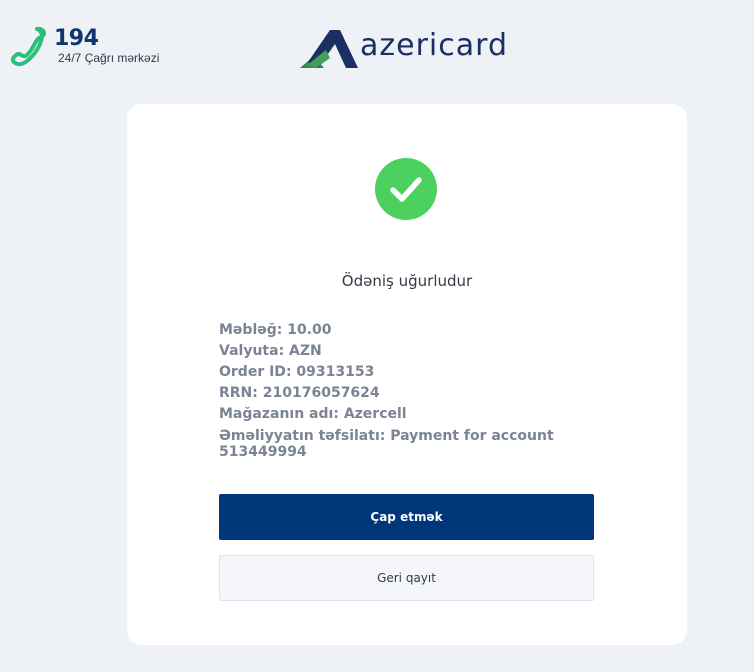 Image resolution: width=754 pixels, height=672 pixels. What do you see at coordinates (406, 517) in the screenshot?
I see `print-button: Çap etmək` at bounding box center [406, 517].